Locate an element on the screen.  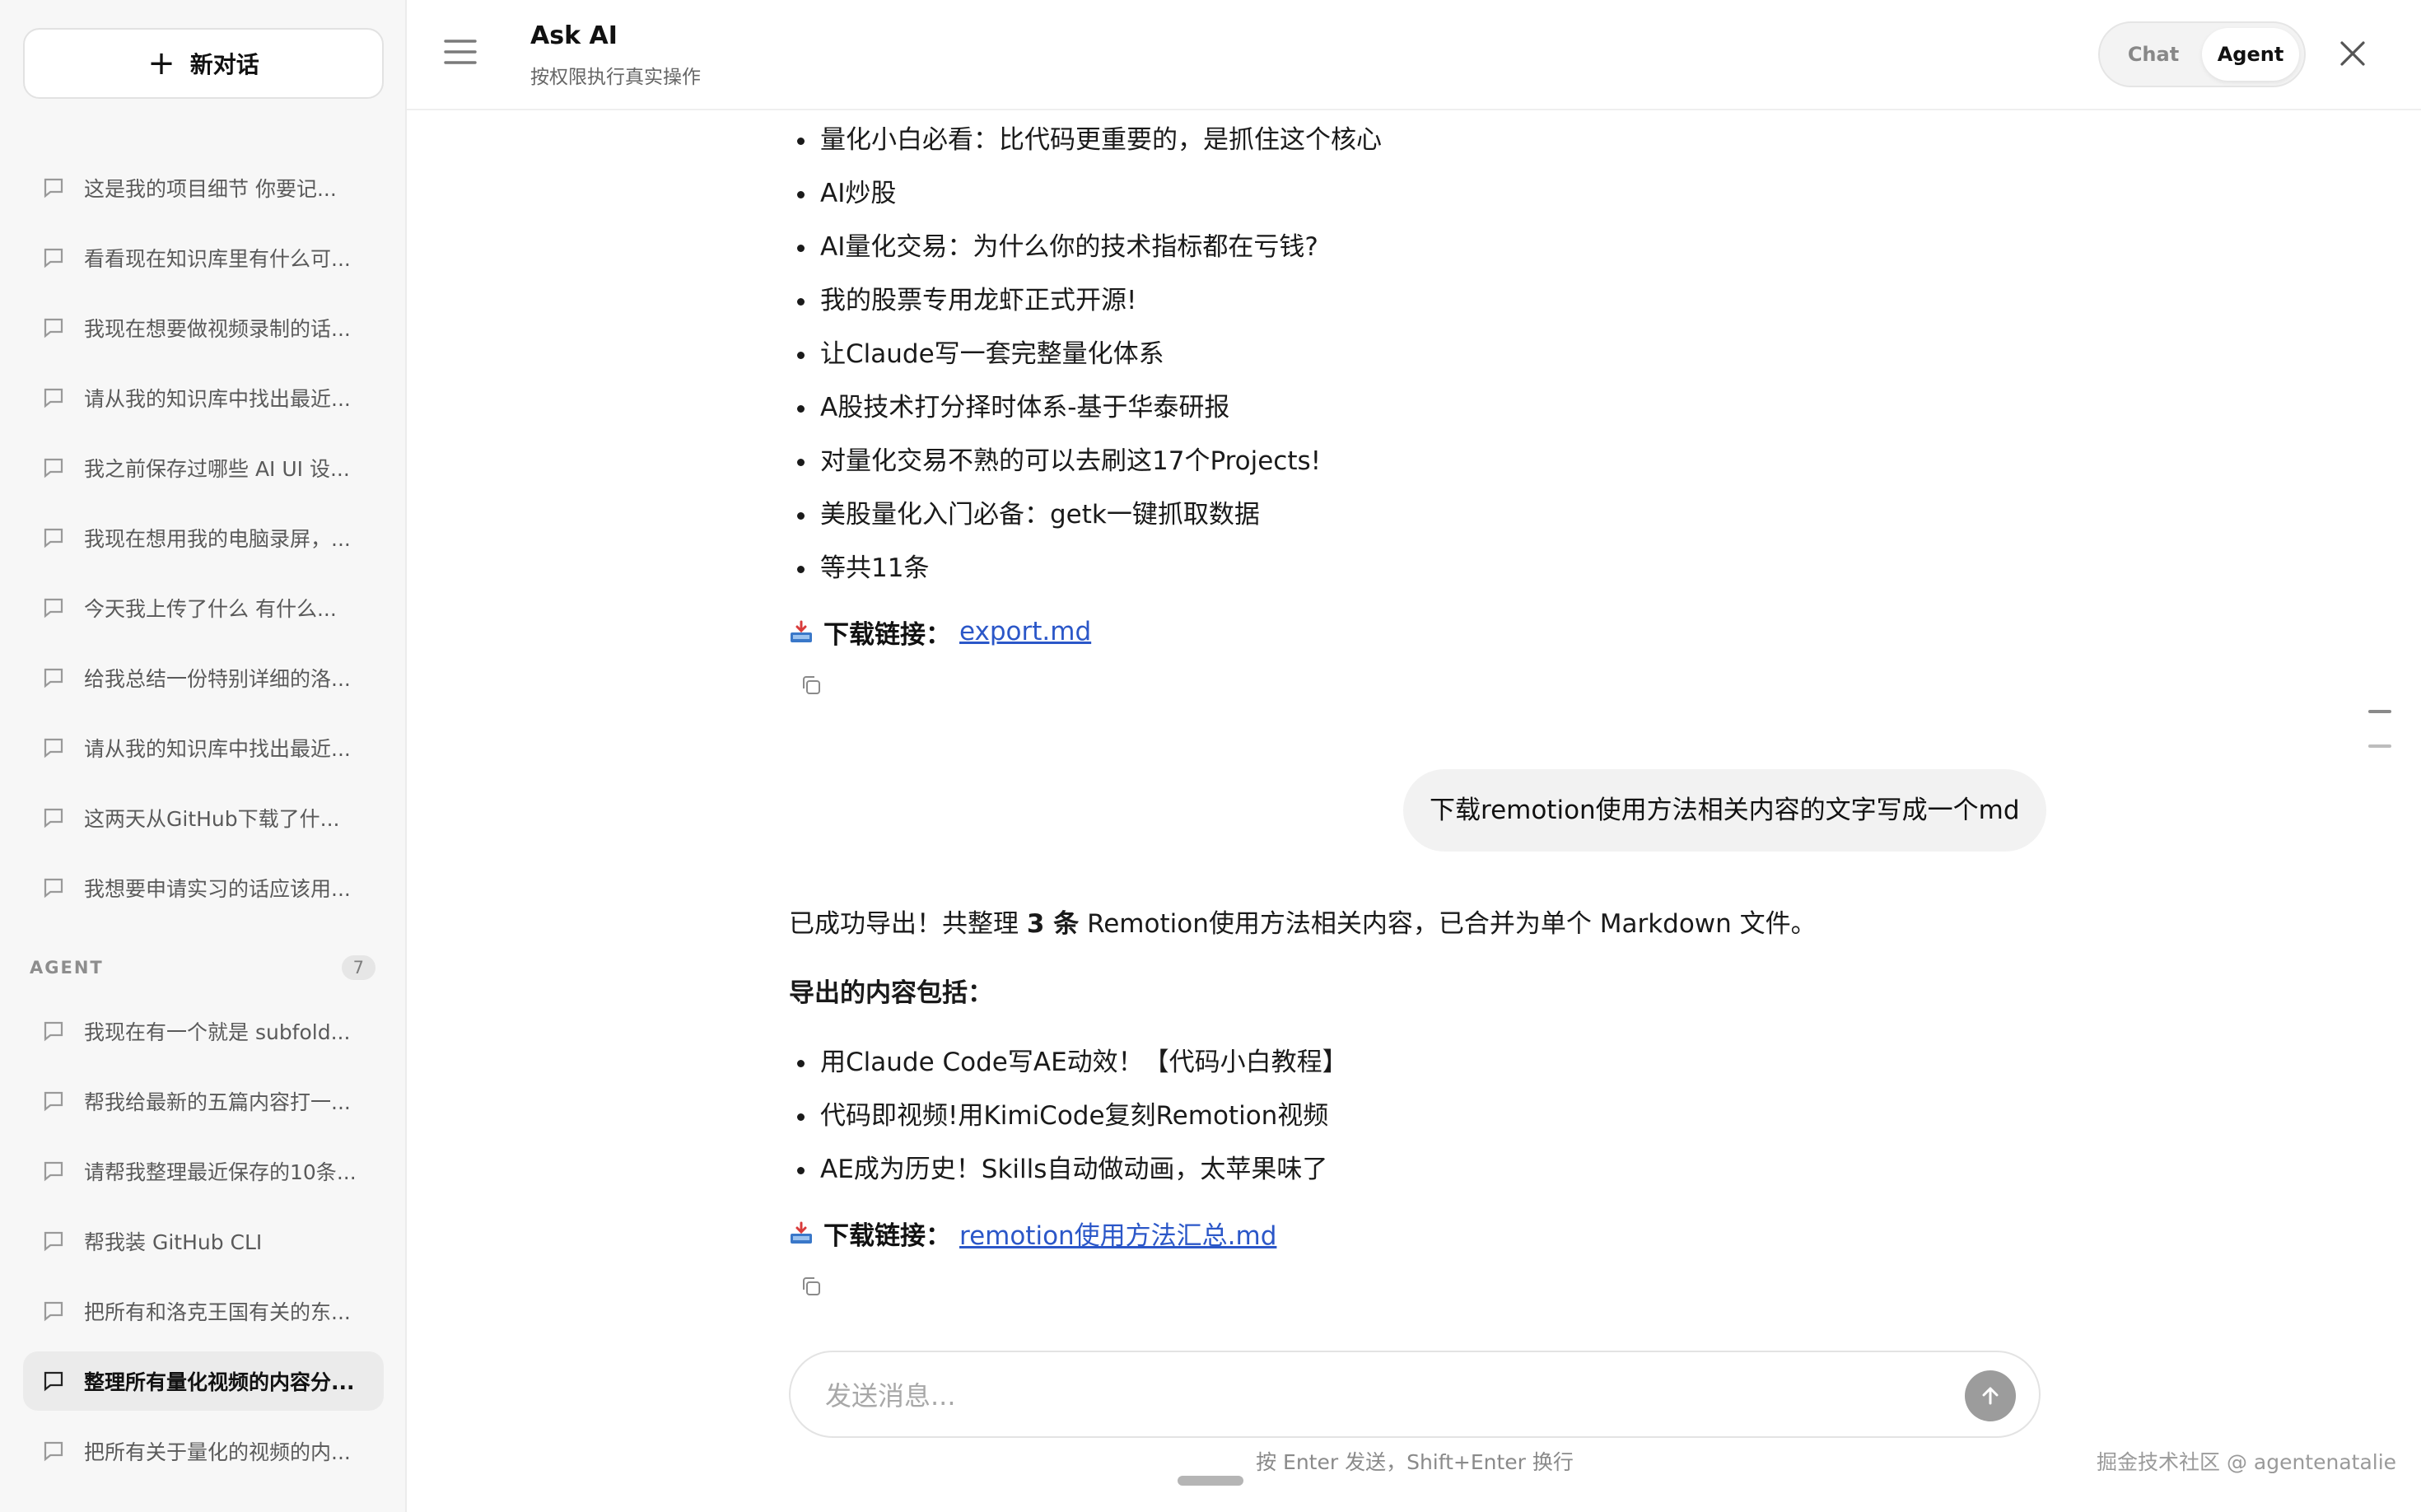
list-item: 等共11条 is located at coordinates (1415, 570).